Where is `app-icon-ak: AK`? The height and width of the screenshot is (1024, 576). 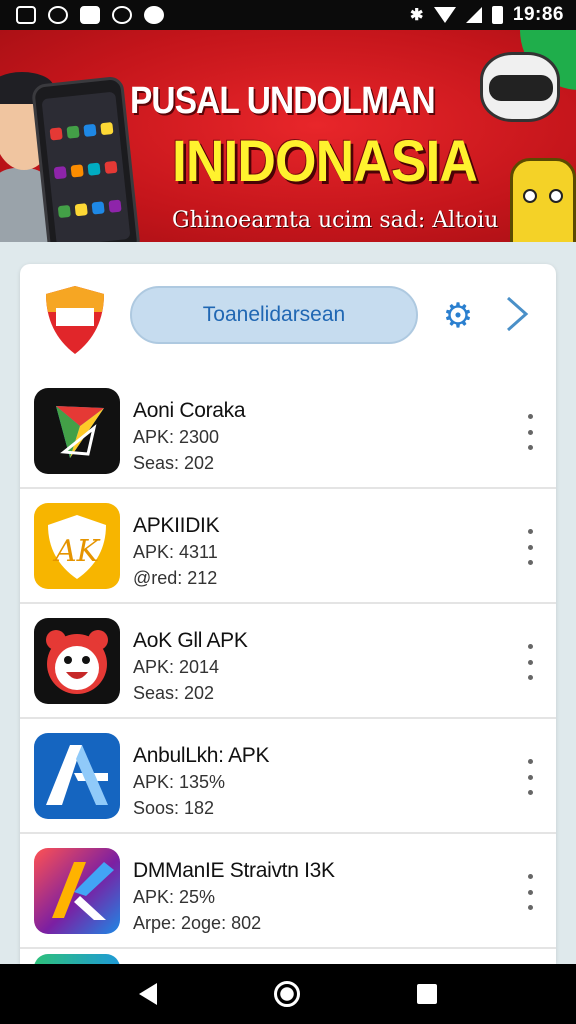 app-icon-ak: AK is located at coordinates (77, 546).